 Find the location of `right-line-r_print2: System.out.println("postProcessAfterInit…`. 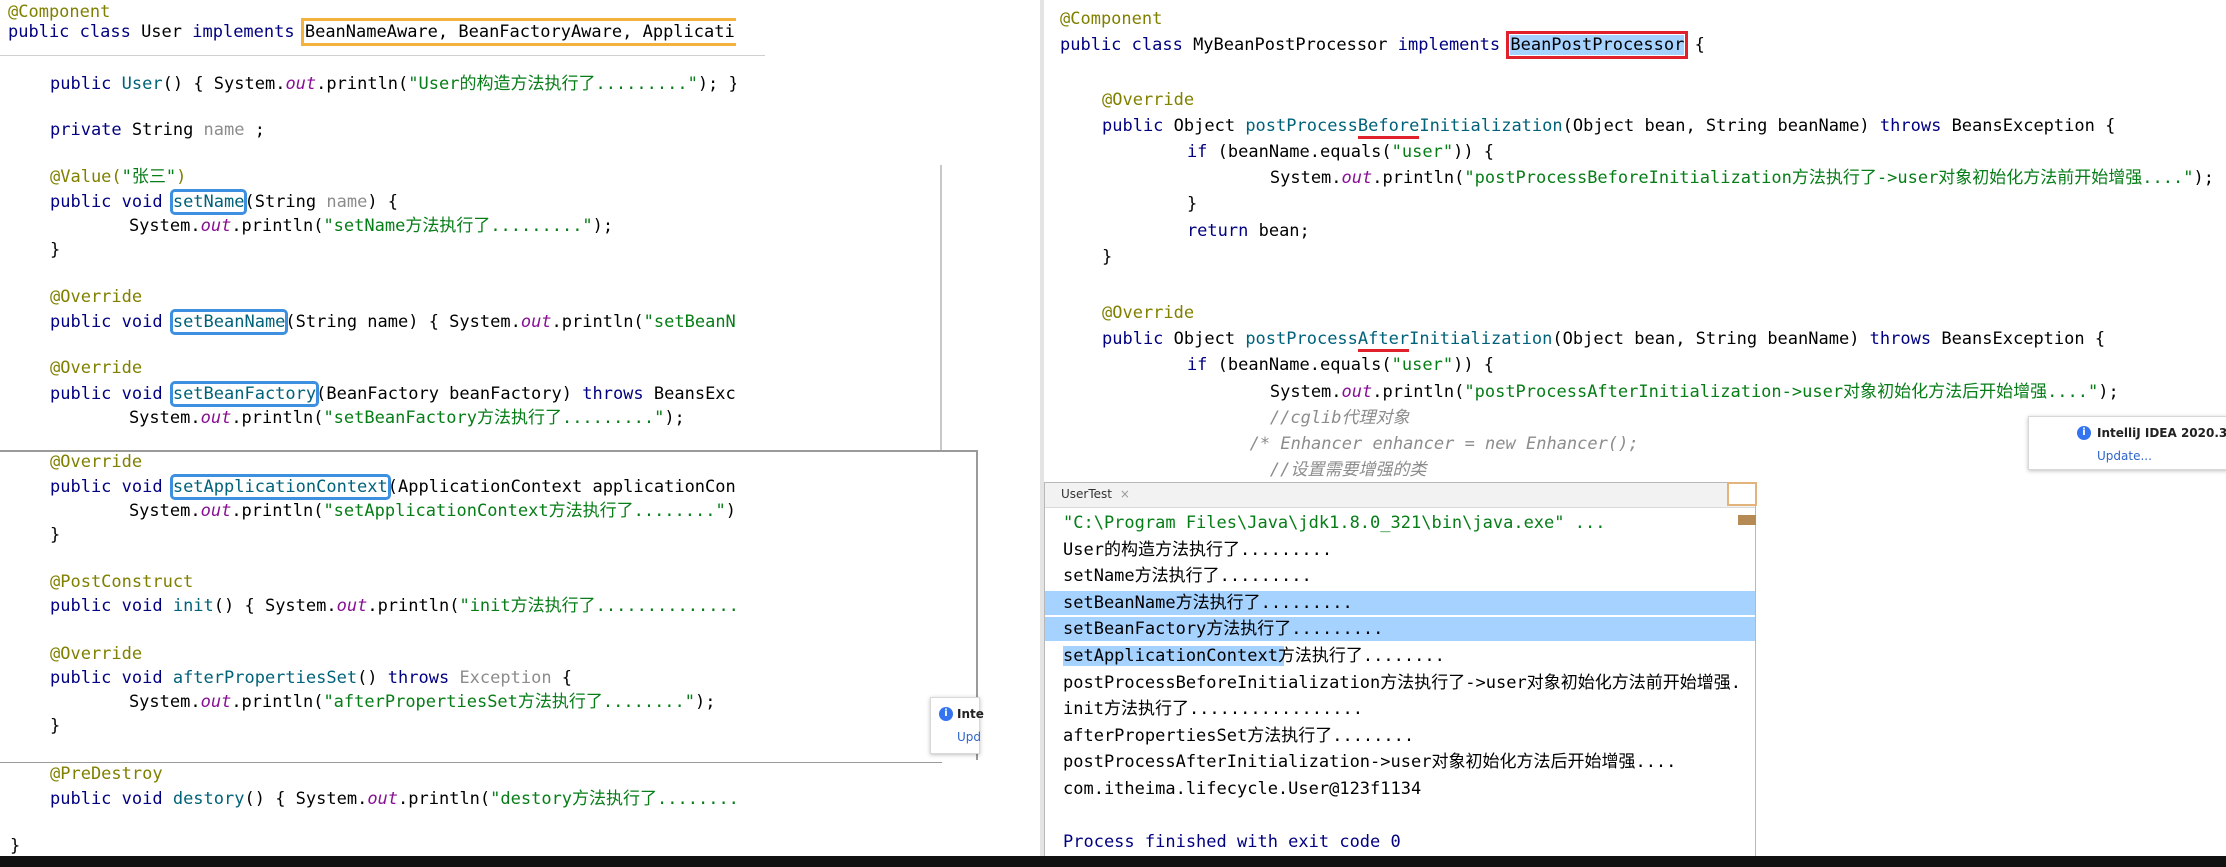

right-line-r_print2: System.out.println("postProcessAfterInit… is located at coordinates (1653, 392).